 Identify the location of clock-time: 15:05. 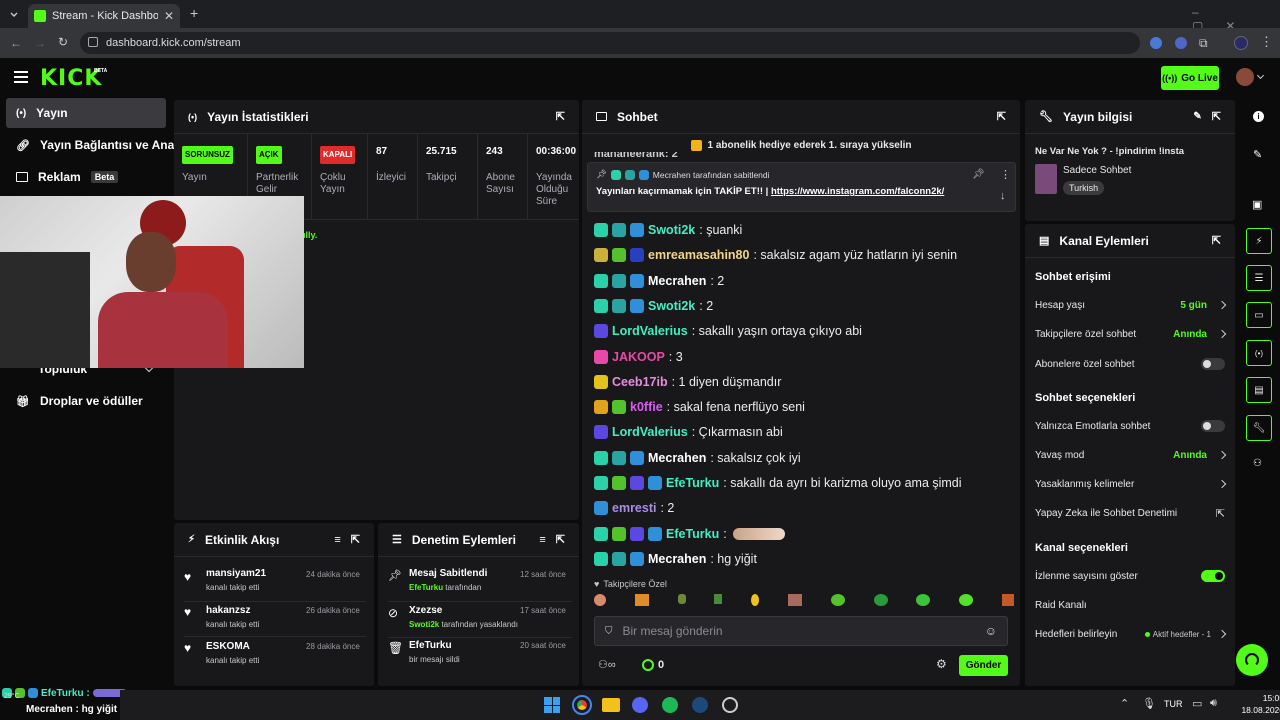
(1262, 698).